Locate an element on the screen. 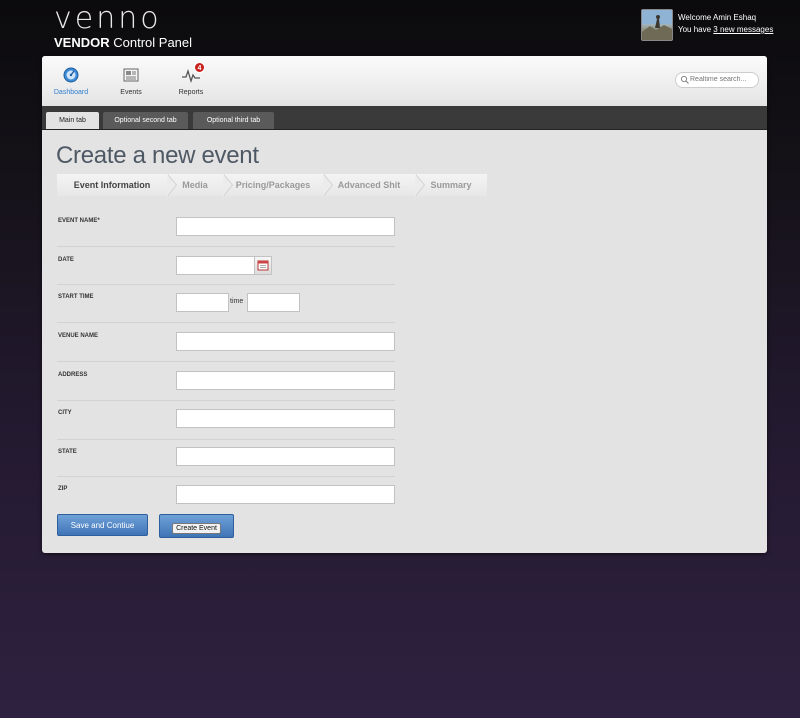 This screenshot has width=800, height=718. city-input is located at coordinates (285, 418).